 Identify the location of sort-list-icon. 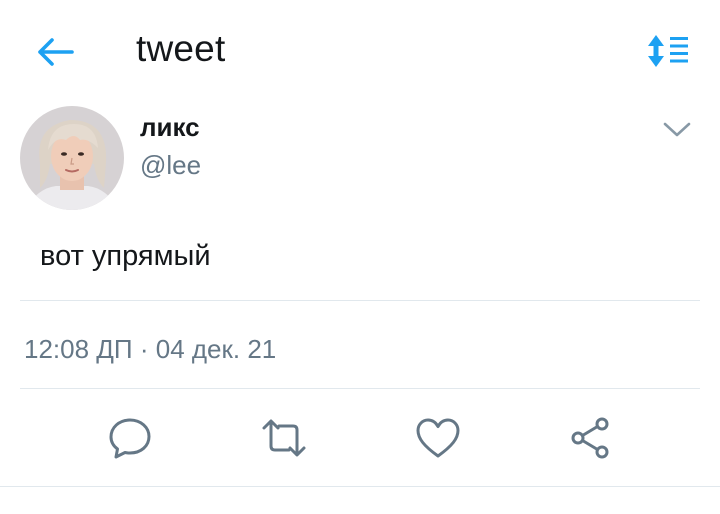
(668, 51).